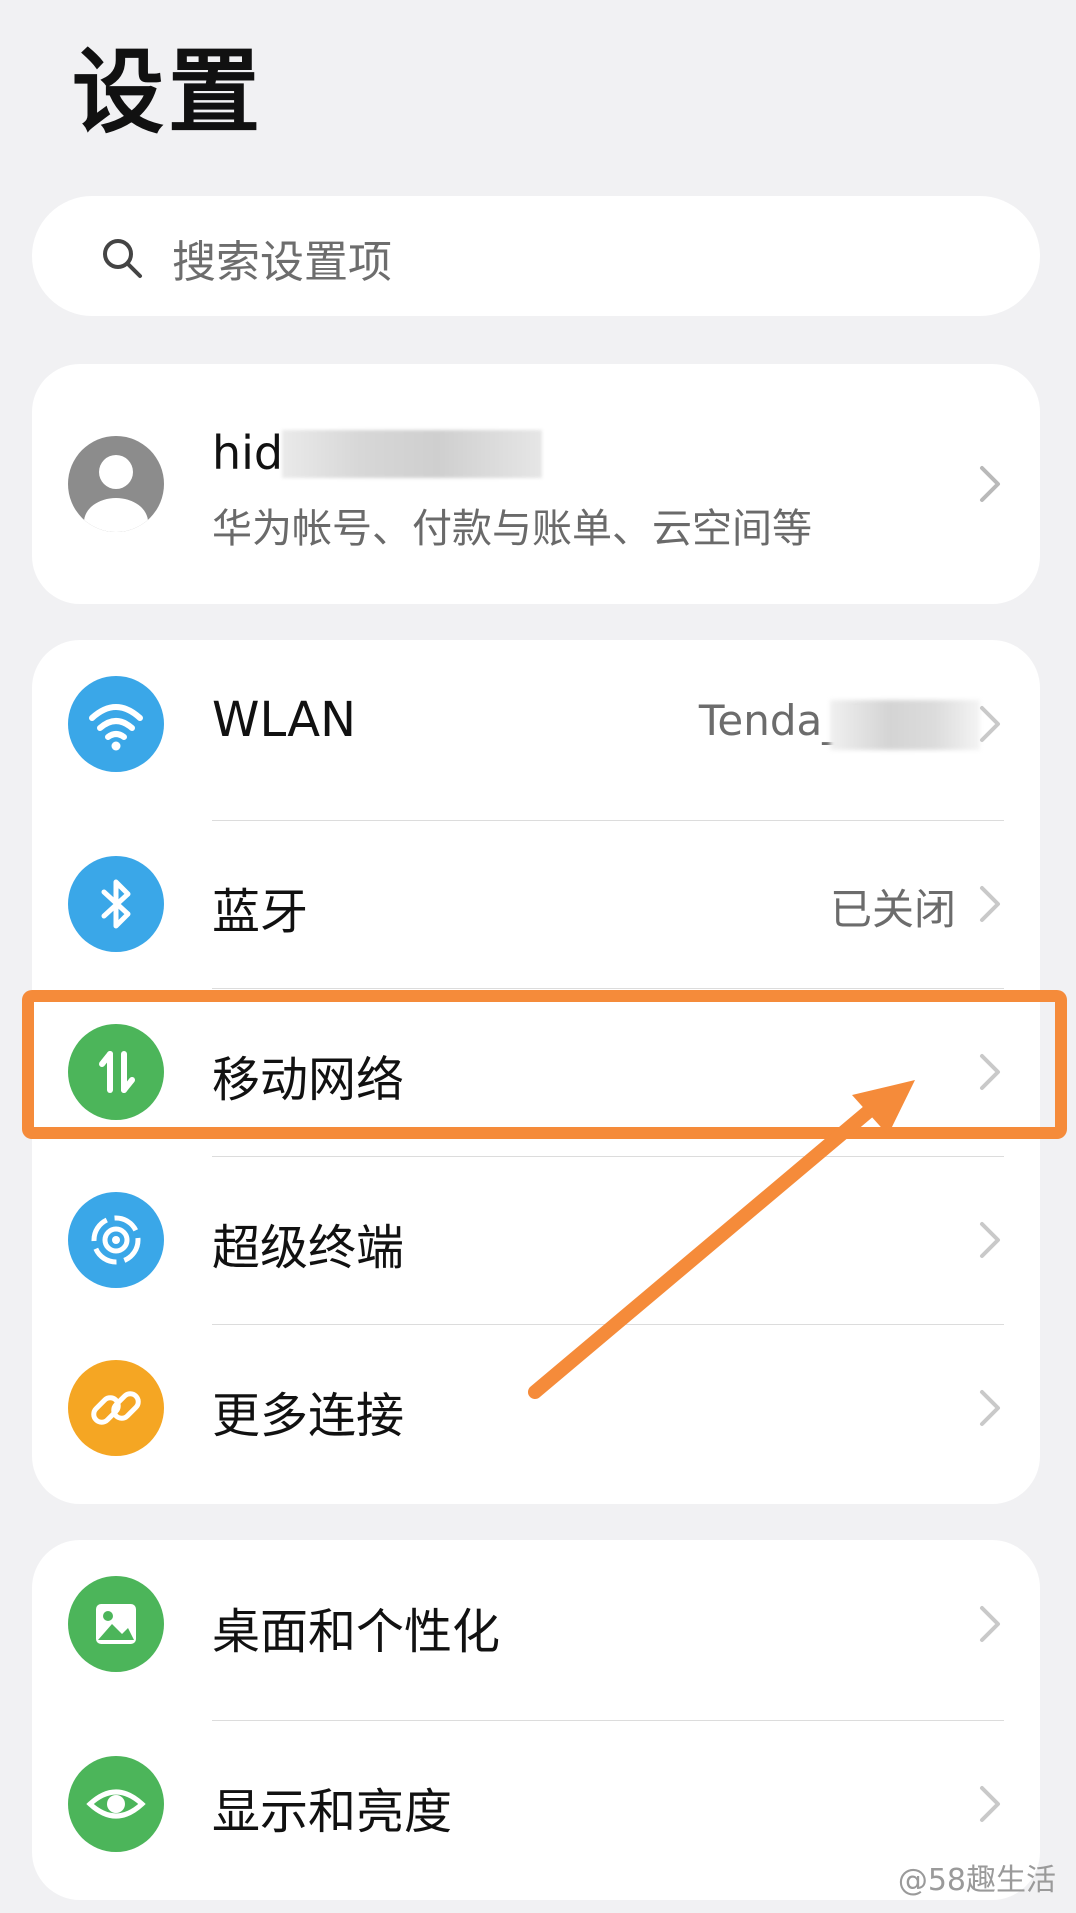  I want to click on watermark: @58趣生活, so click(976, 1880).